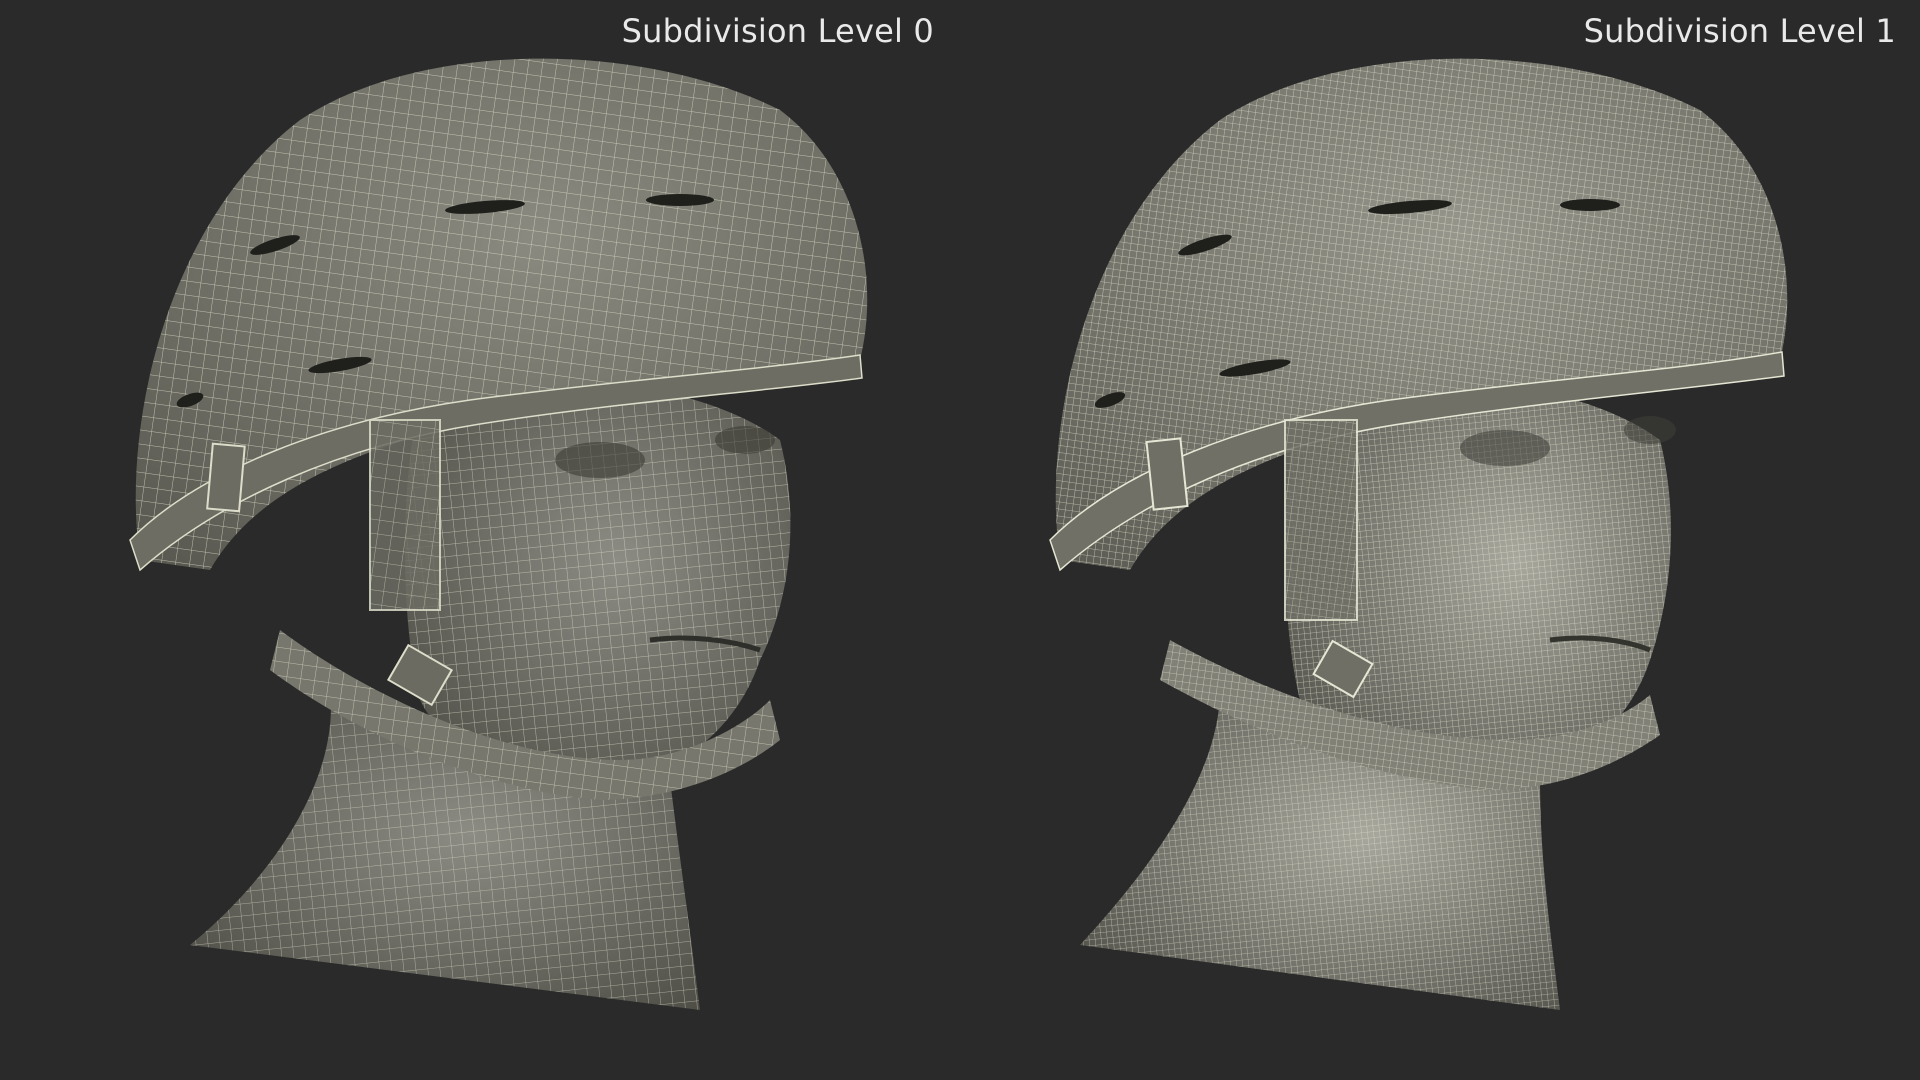 Image resolution: width=1920 pixels, height=1080 pixels. I want to click on subdivision-level-0-label: Subdivision Level 0, so click(777, 31).